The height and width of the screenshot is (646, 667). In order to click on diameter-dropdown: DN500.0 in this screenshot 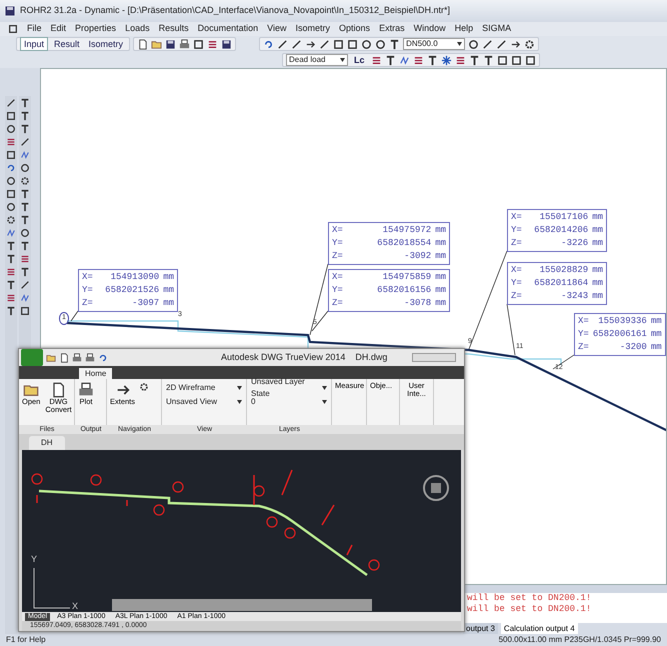, I will do `click(434, 44)`.